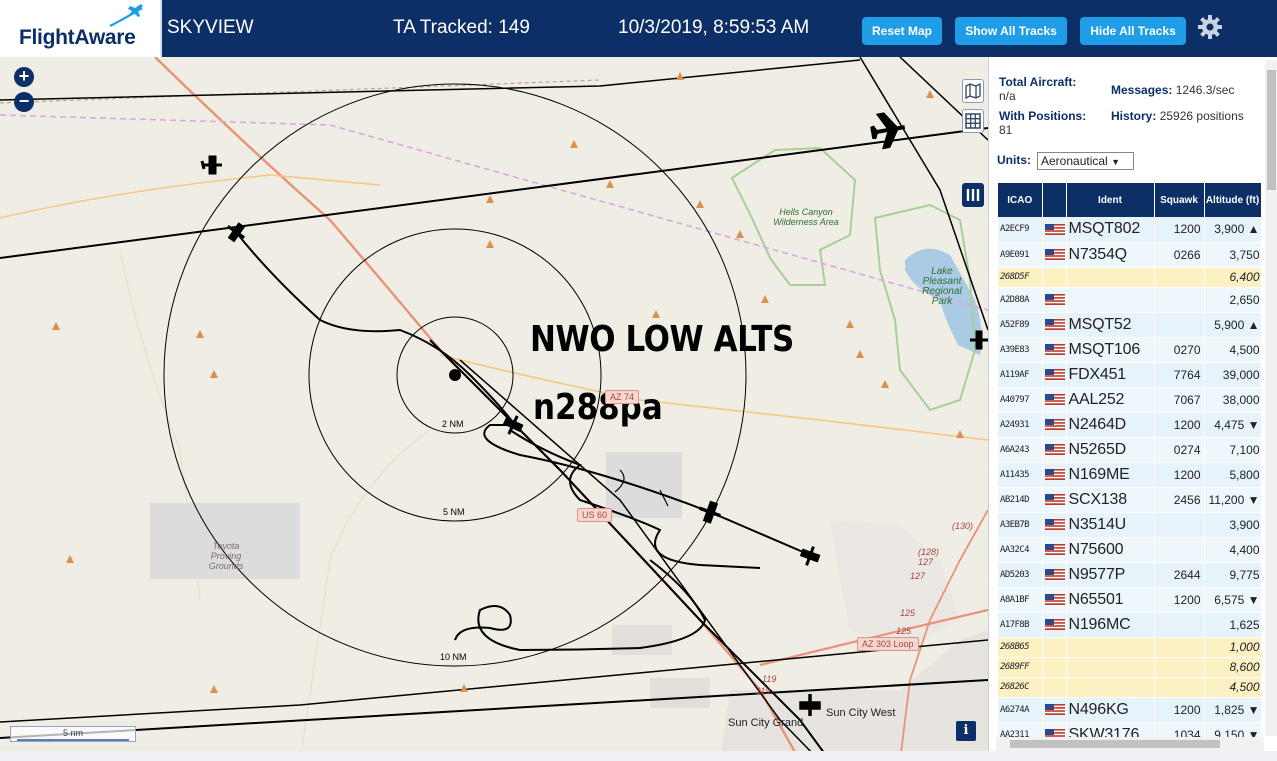 This screenshot has height=761, width=1277. Describe the element at coordinates (926, 562) in the screenshot. I see `road-number-127a: 127` at that location.